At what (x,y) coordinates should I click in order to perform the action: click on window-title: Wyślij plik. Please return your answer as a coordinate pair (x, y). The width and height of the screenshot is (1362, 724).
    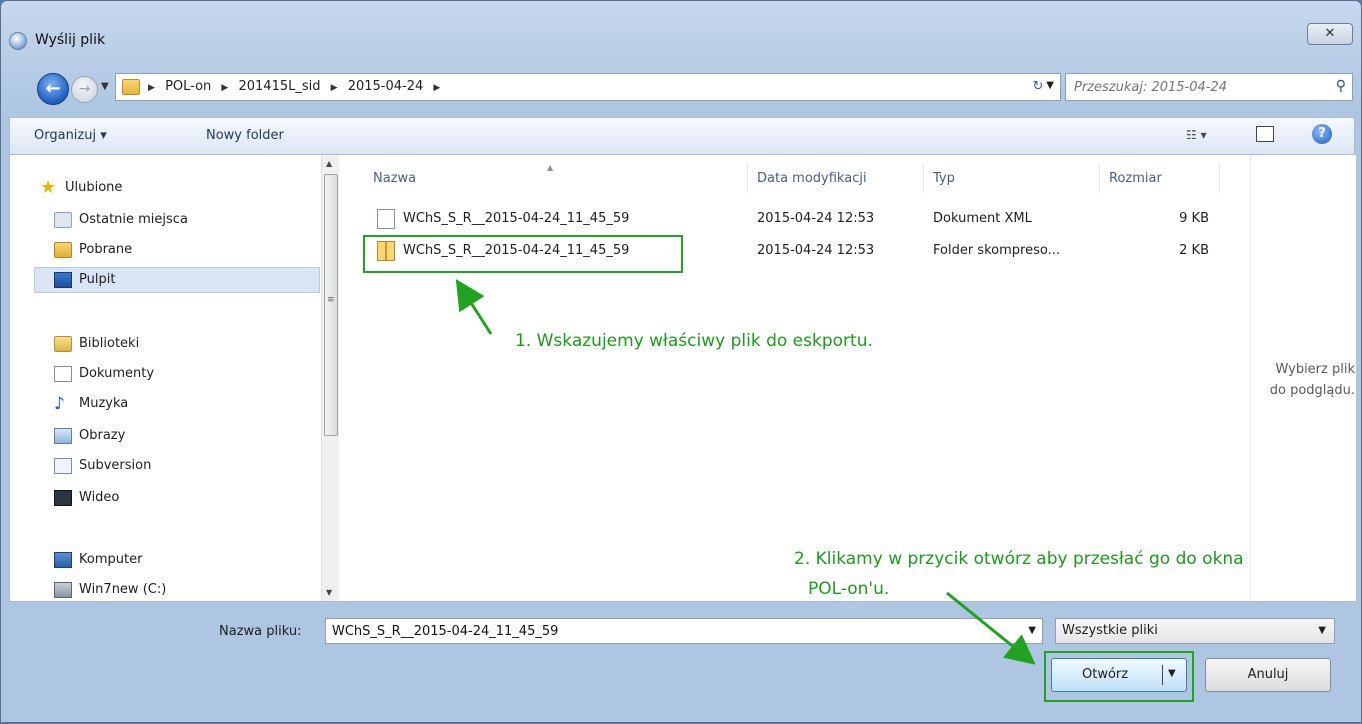
    Looking at the image, I should click on (70, 40).